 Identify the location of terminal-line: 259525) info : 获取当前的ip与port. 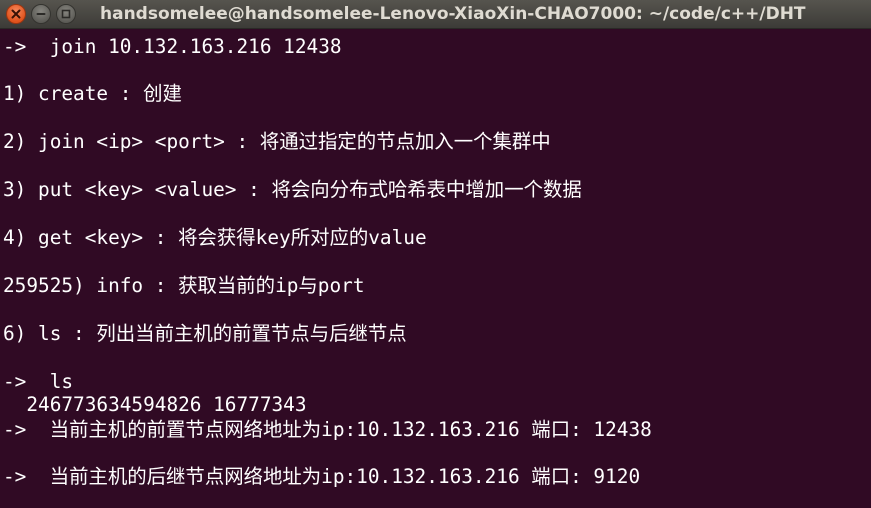
(184, 285).